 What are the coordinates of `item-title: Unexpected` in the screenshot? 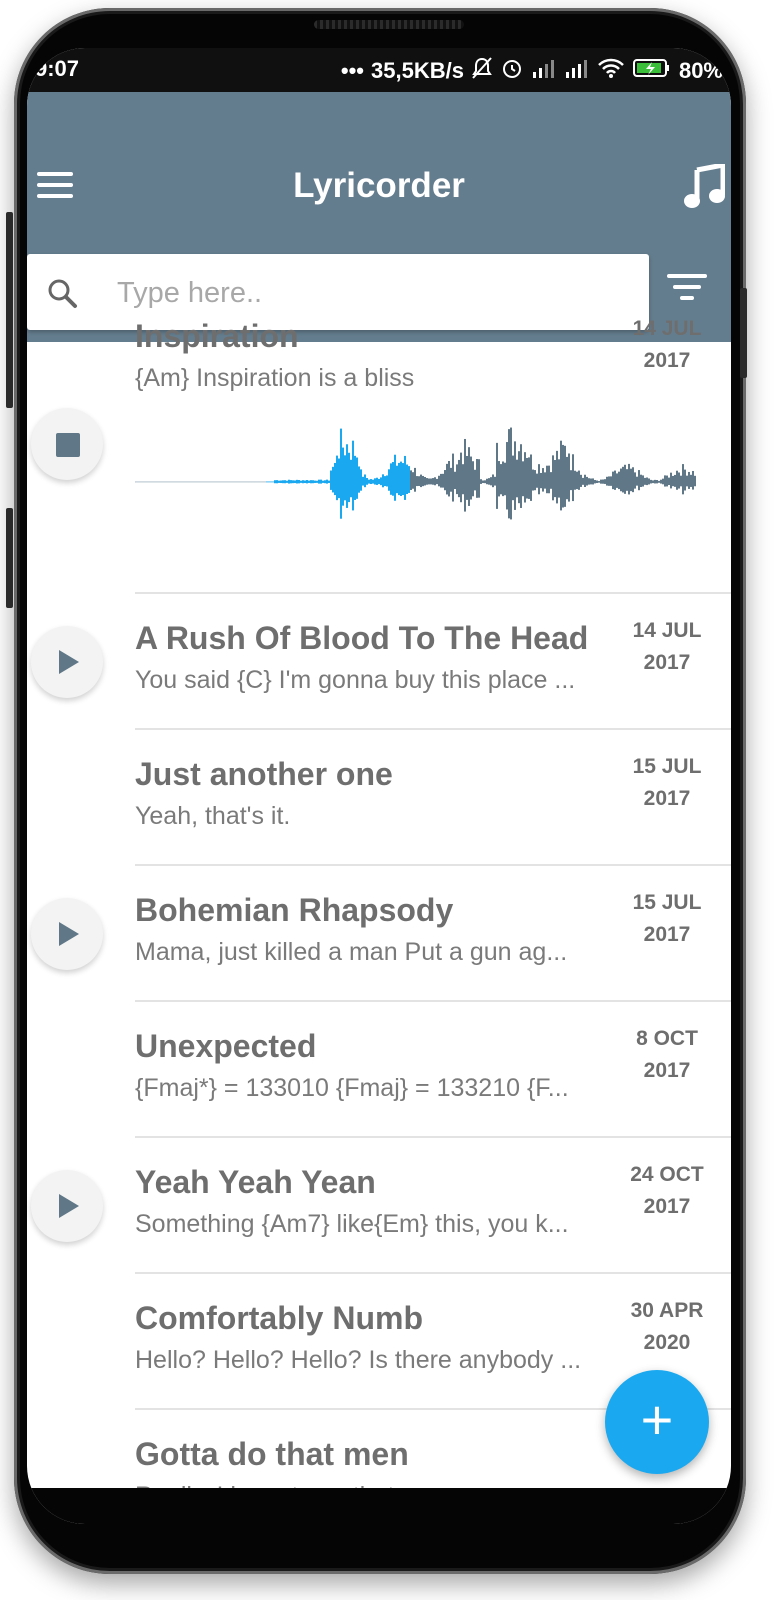 It's located at (226, 1046).